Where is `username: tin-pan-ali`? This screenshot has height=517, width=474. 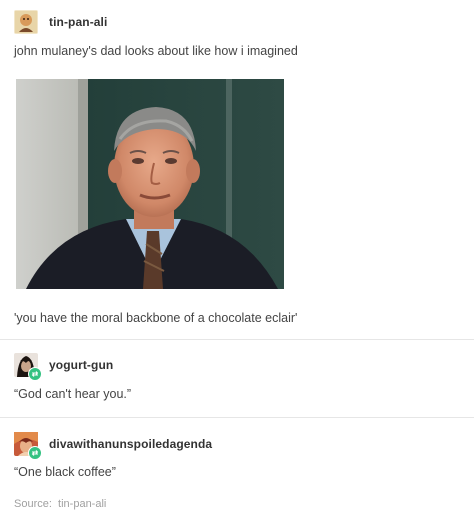 username: tin-pan-ali is located at coordinates (78, 22).